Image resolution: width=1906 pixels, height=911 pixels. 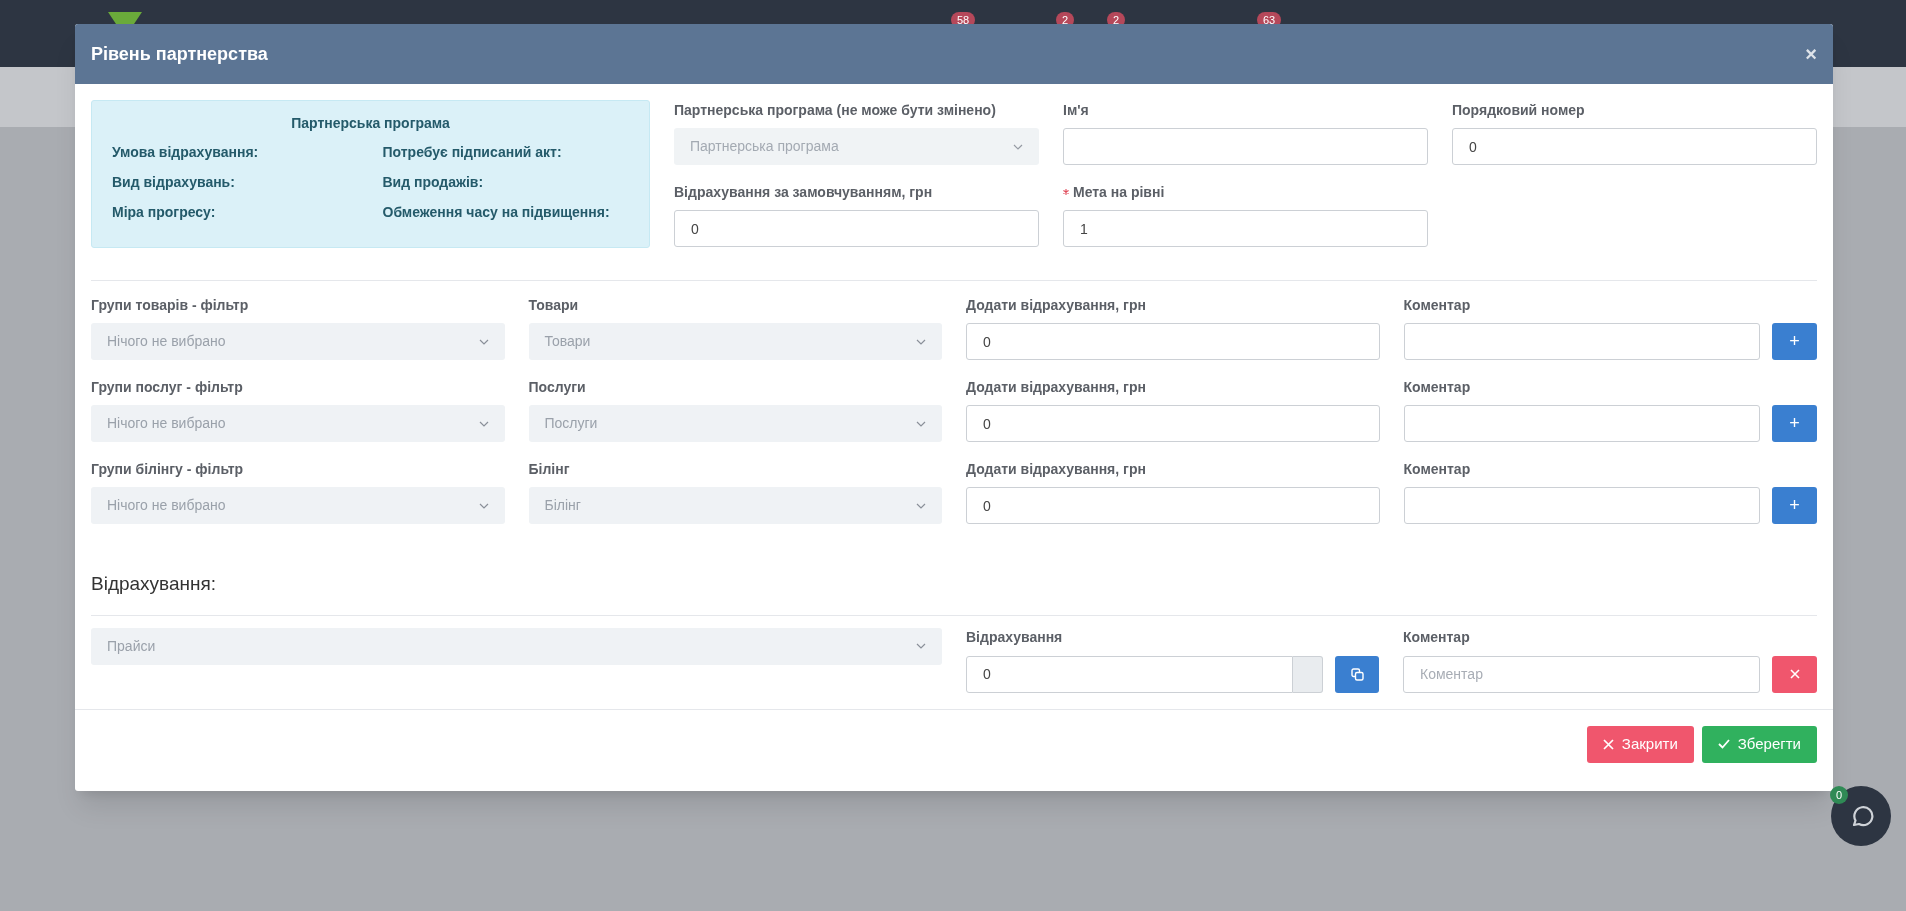 What do you see at coordinates (1518, 110) in the screenshot?
I see `field-label: Порядковий номер` at bounding box center [1518, 110].